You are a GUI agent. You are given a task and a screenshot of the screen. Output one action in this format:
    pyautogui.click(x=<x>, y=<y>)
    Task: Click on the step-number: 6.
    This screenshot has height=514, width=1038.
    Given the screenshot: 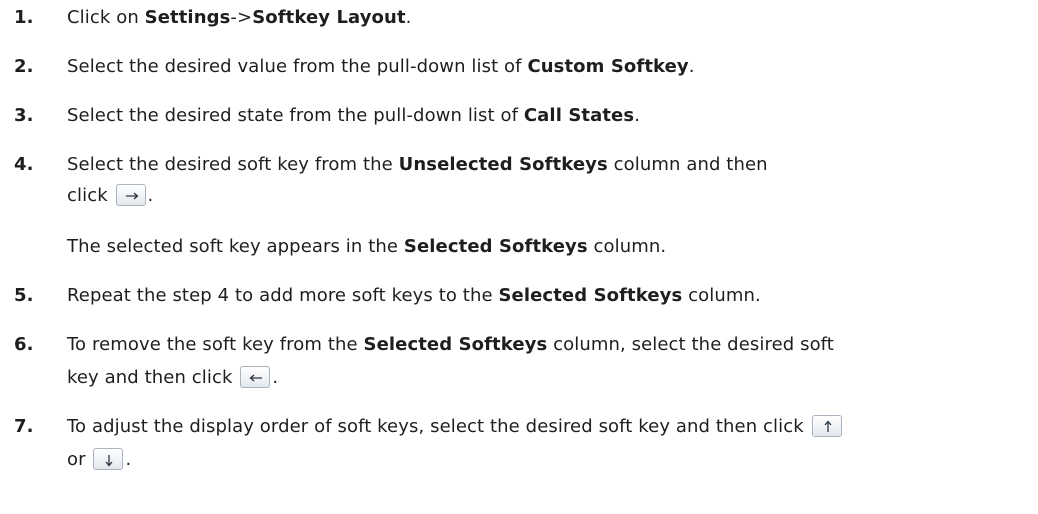 What is the action you would take?
    pyautogui.click(x=24, y=344)
    